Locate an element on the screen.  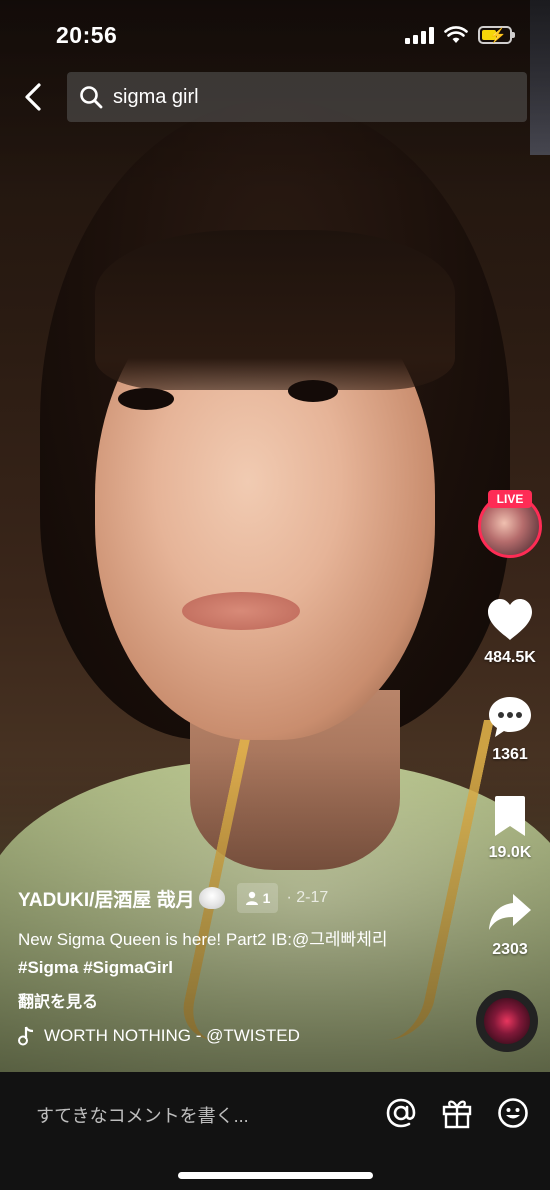
person-icon is located at coordinates (251, 898).